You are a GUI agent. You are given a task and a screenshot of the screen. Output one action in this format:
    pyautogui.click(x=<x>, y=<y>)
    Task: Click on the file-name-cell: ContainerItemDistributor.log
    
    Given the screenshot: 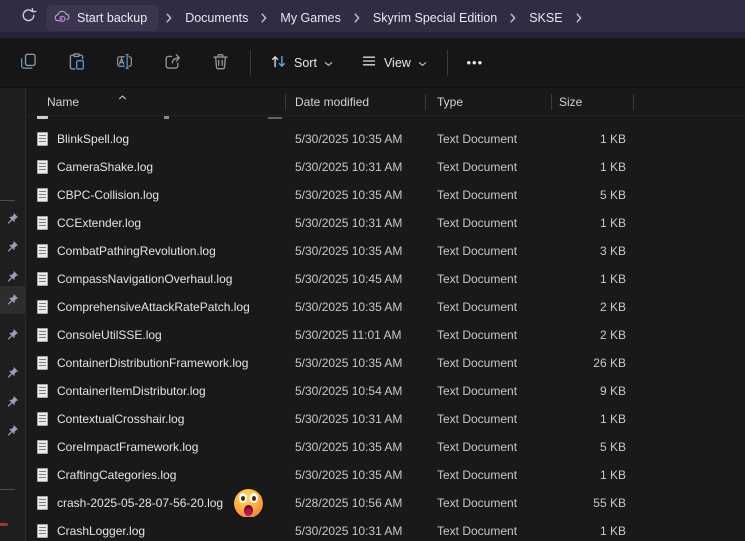 What is the action you would take?
    pyautogui.click(x=156, y=391)
    